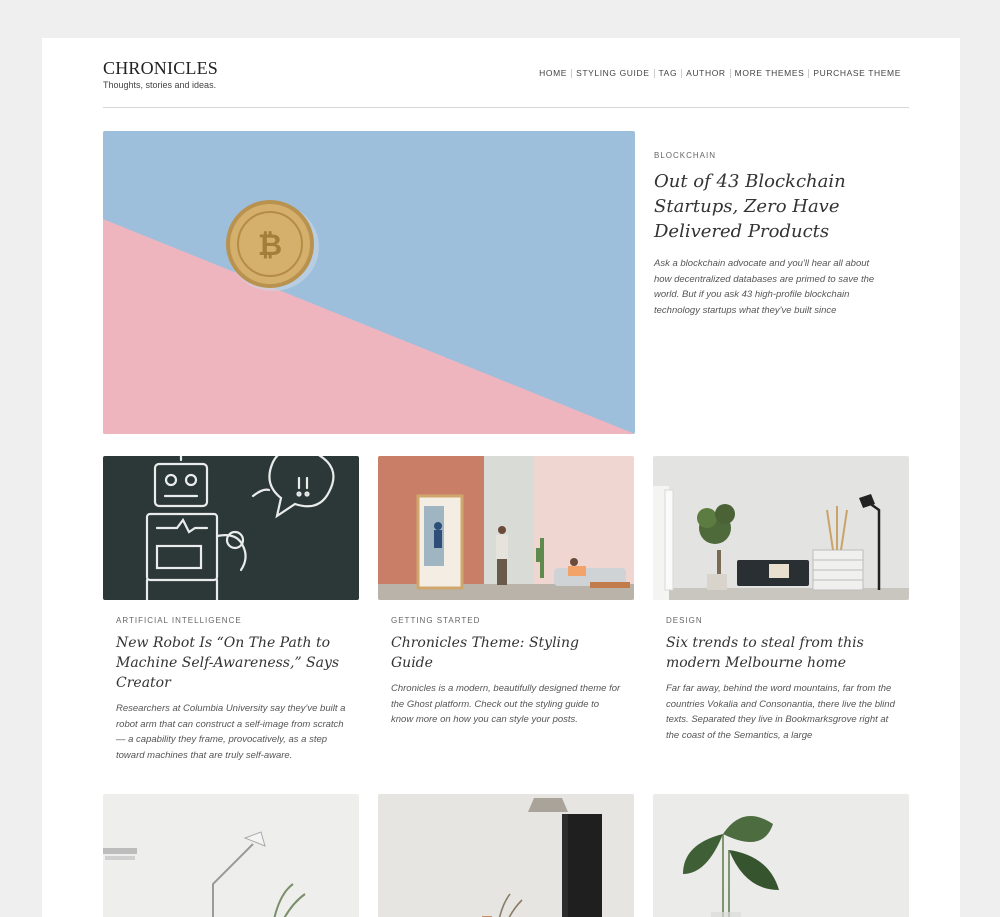  I want to click on office-interior-image, so click(506, 528).